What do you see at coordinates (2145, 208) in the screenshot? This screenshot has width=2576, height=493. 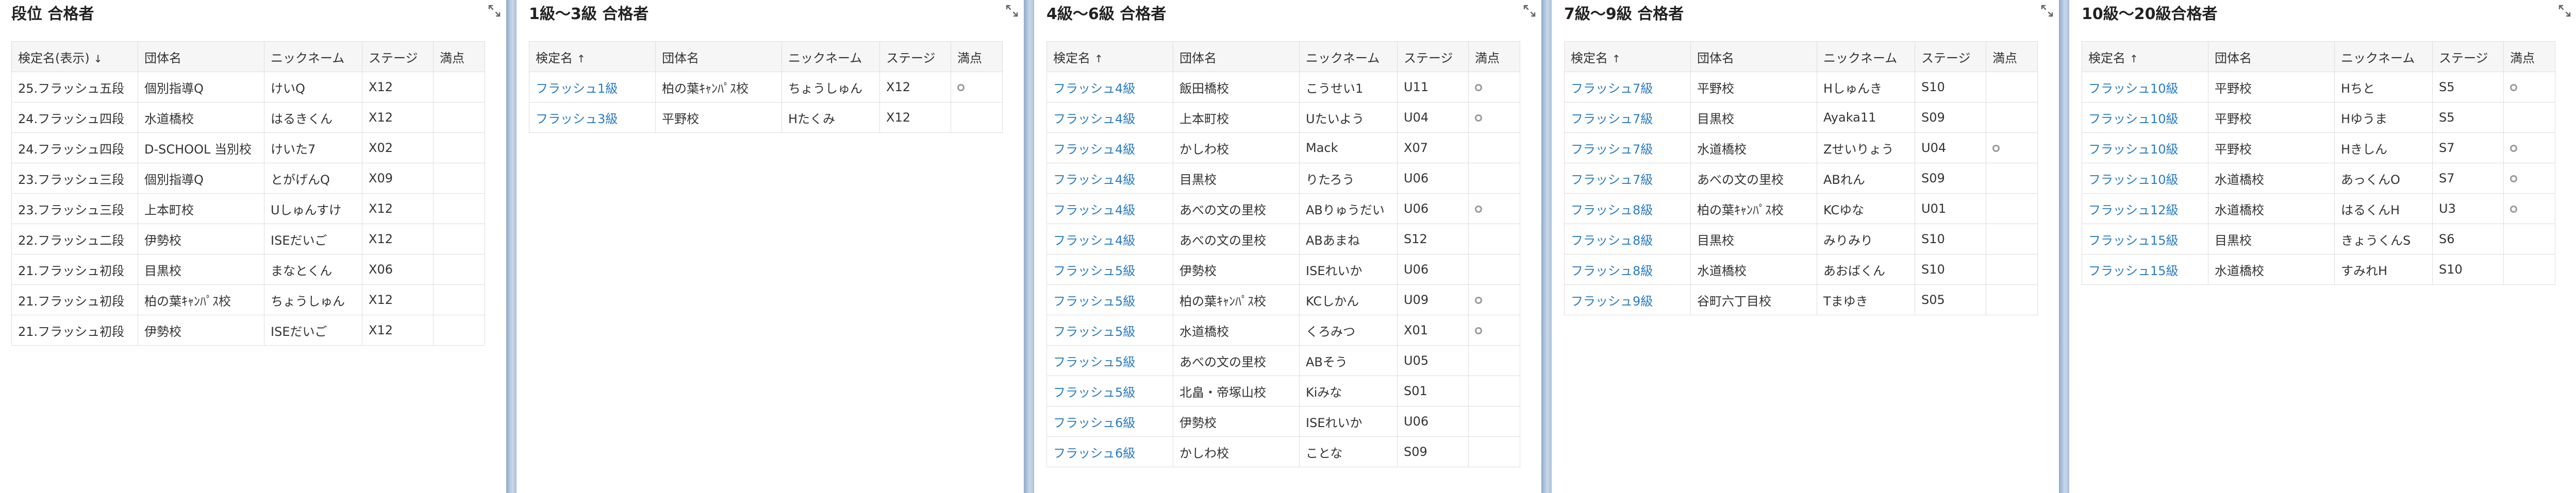 I see `exam-name-link: フラッシュ12級` at bounding box center [2145, 208].